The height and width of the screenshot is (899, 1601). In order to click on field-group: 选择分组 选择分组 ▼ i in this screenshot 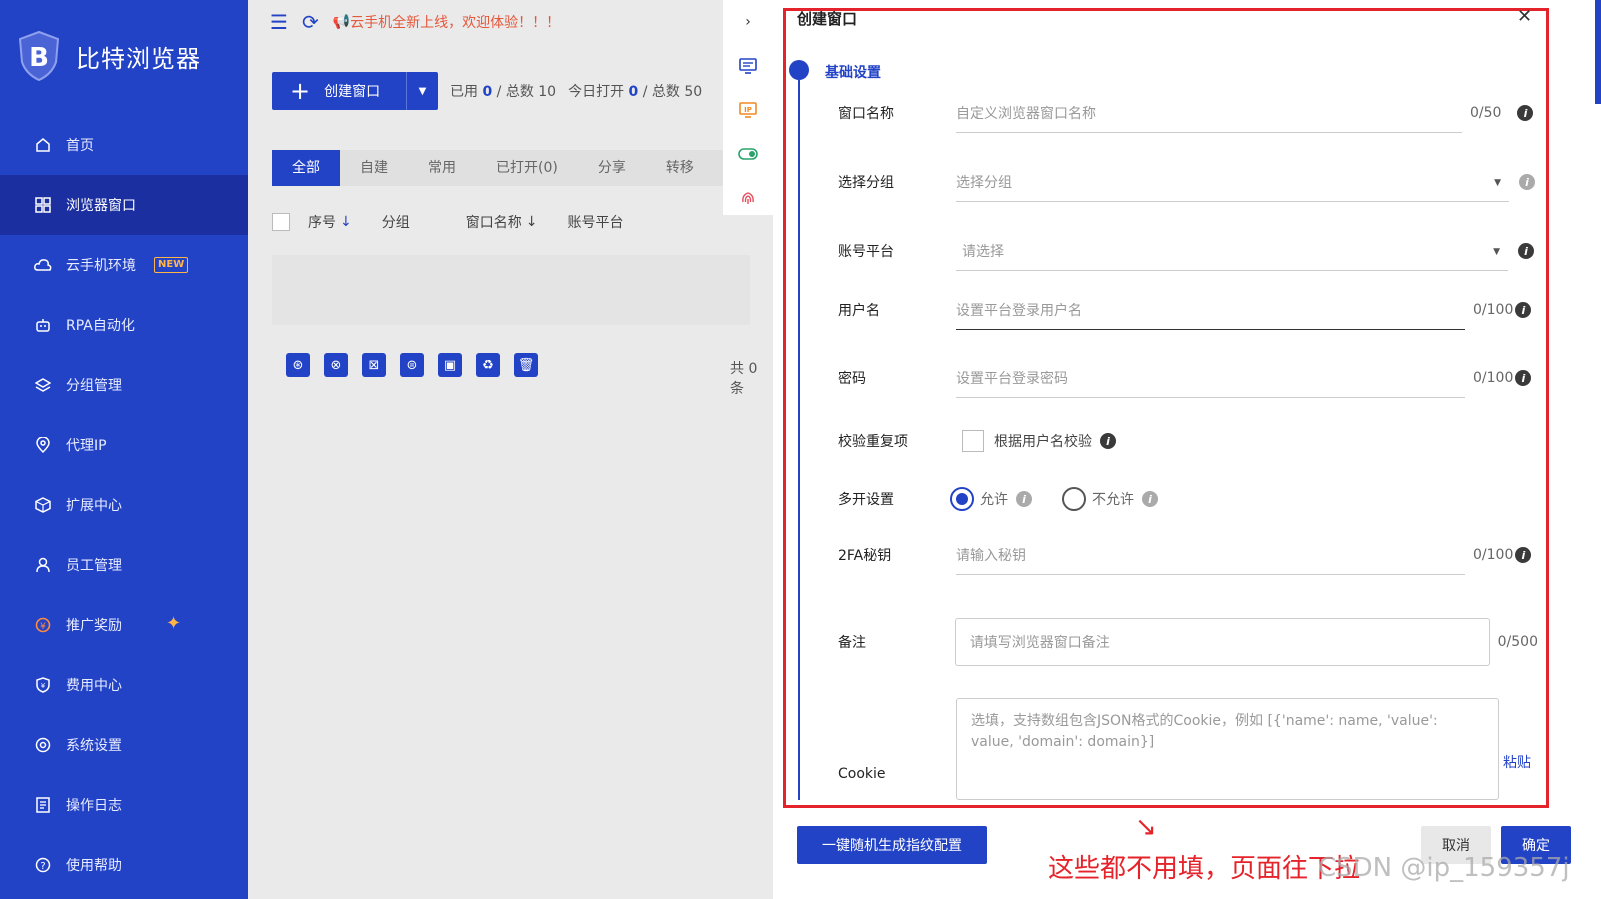, I will do `click(1188, 182)`.